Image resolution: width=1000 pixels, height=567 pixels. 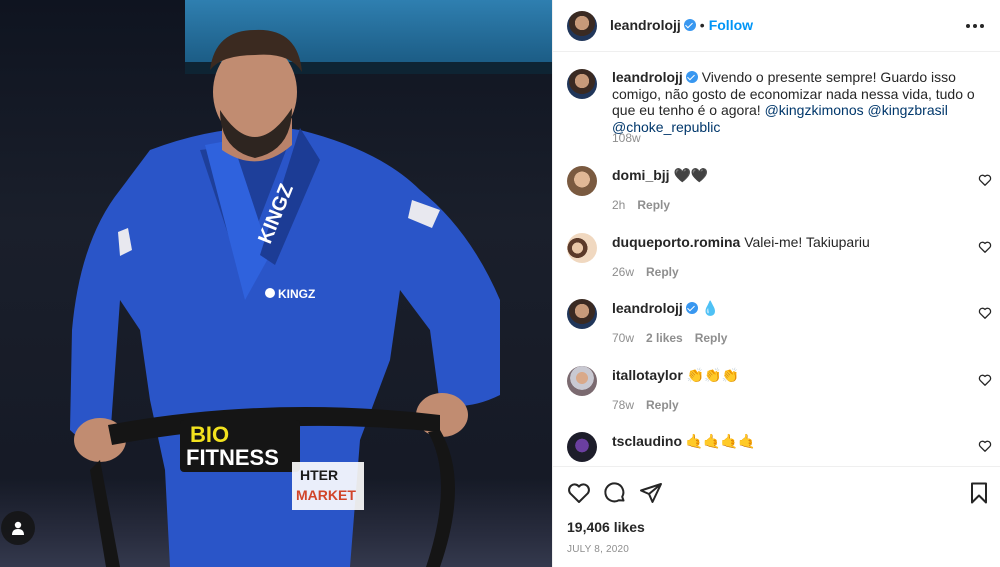 I want to click on comment-text: 🖤🖤, so click(x=691, y=175).